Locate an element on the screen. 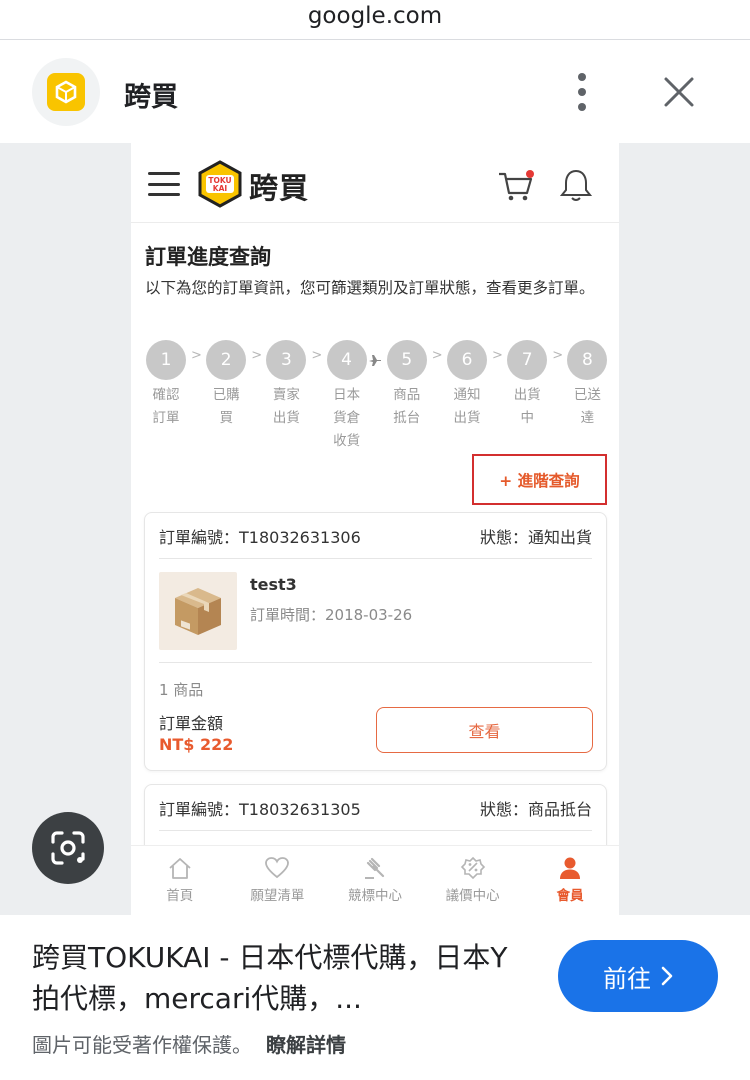 This screenshot has width=750, height=1080. tokukai-logo-icon: TOKU KAI is located at coordinates (220, 184).